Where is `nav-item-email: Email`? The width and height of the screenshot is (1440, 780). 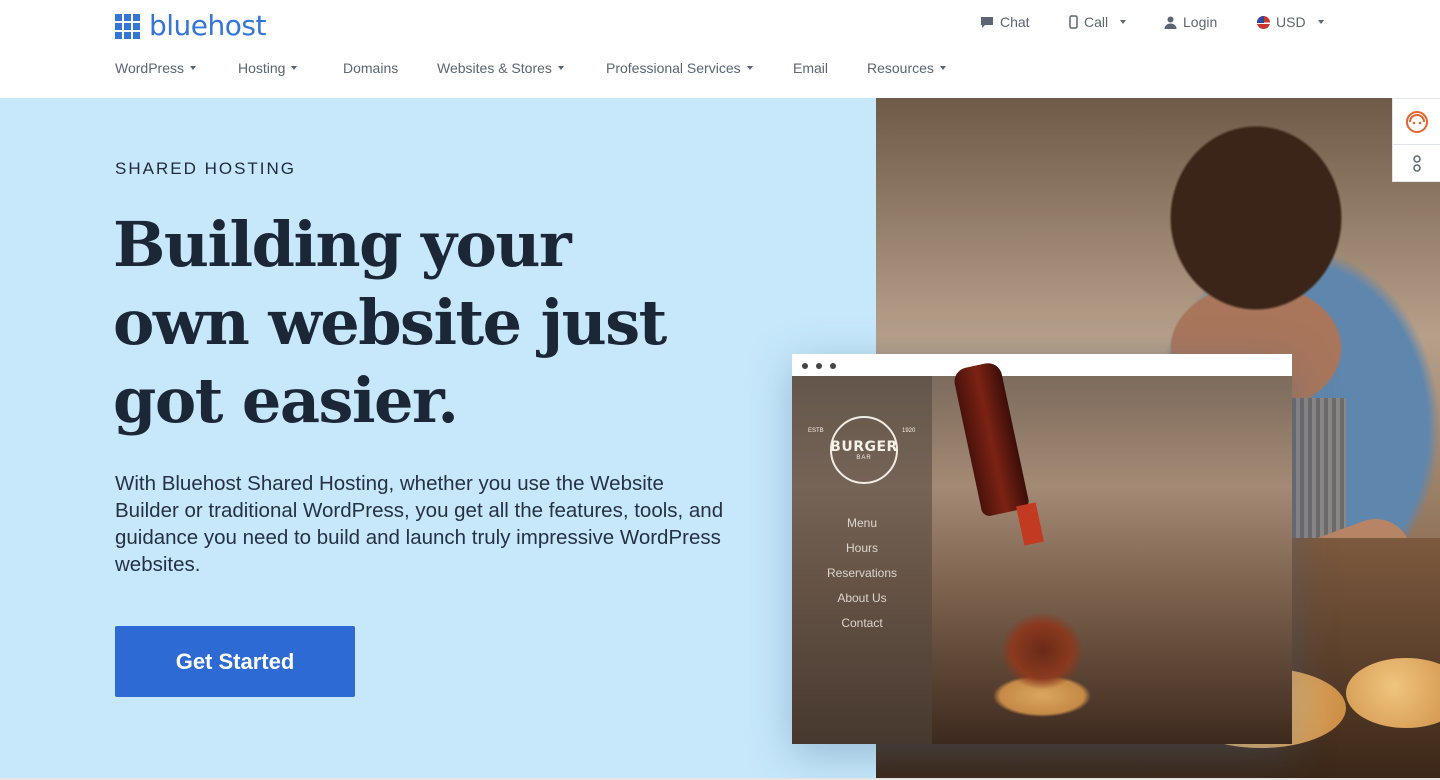 nav-item-email: Email is located at coordinates (810, 68).